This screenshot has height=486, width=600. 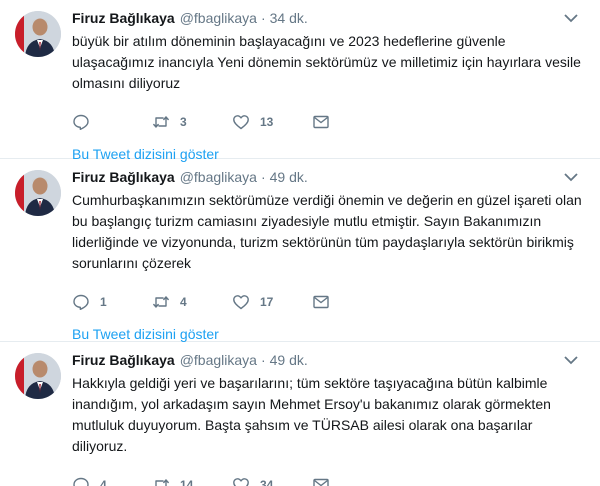 I want to click on like-button: 34, so click(x=272, y=481).